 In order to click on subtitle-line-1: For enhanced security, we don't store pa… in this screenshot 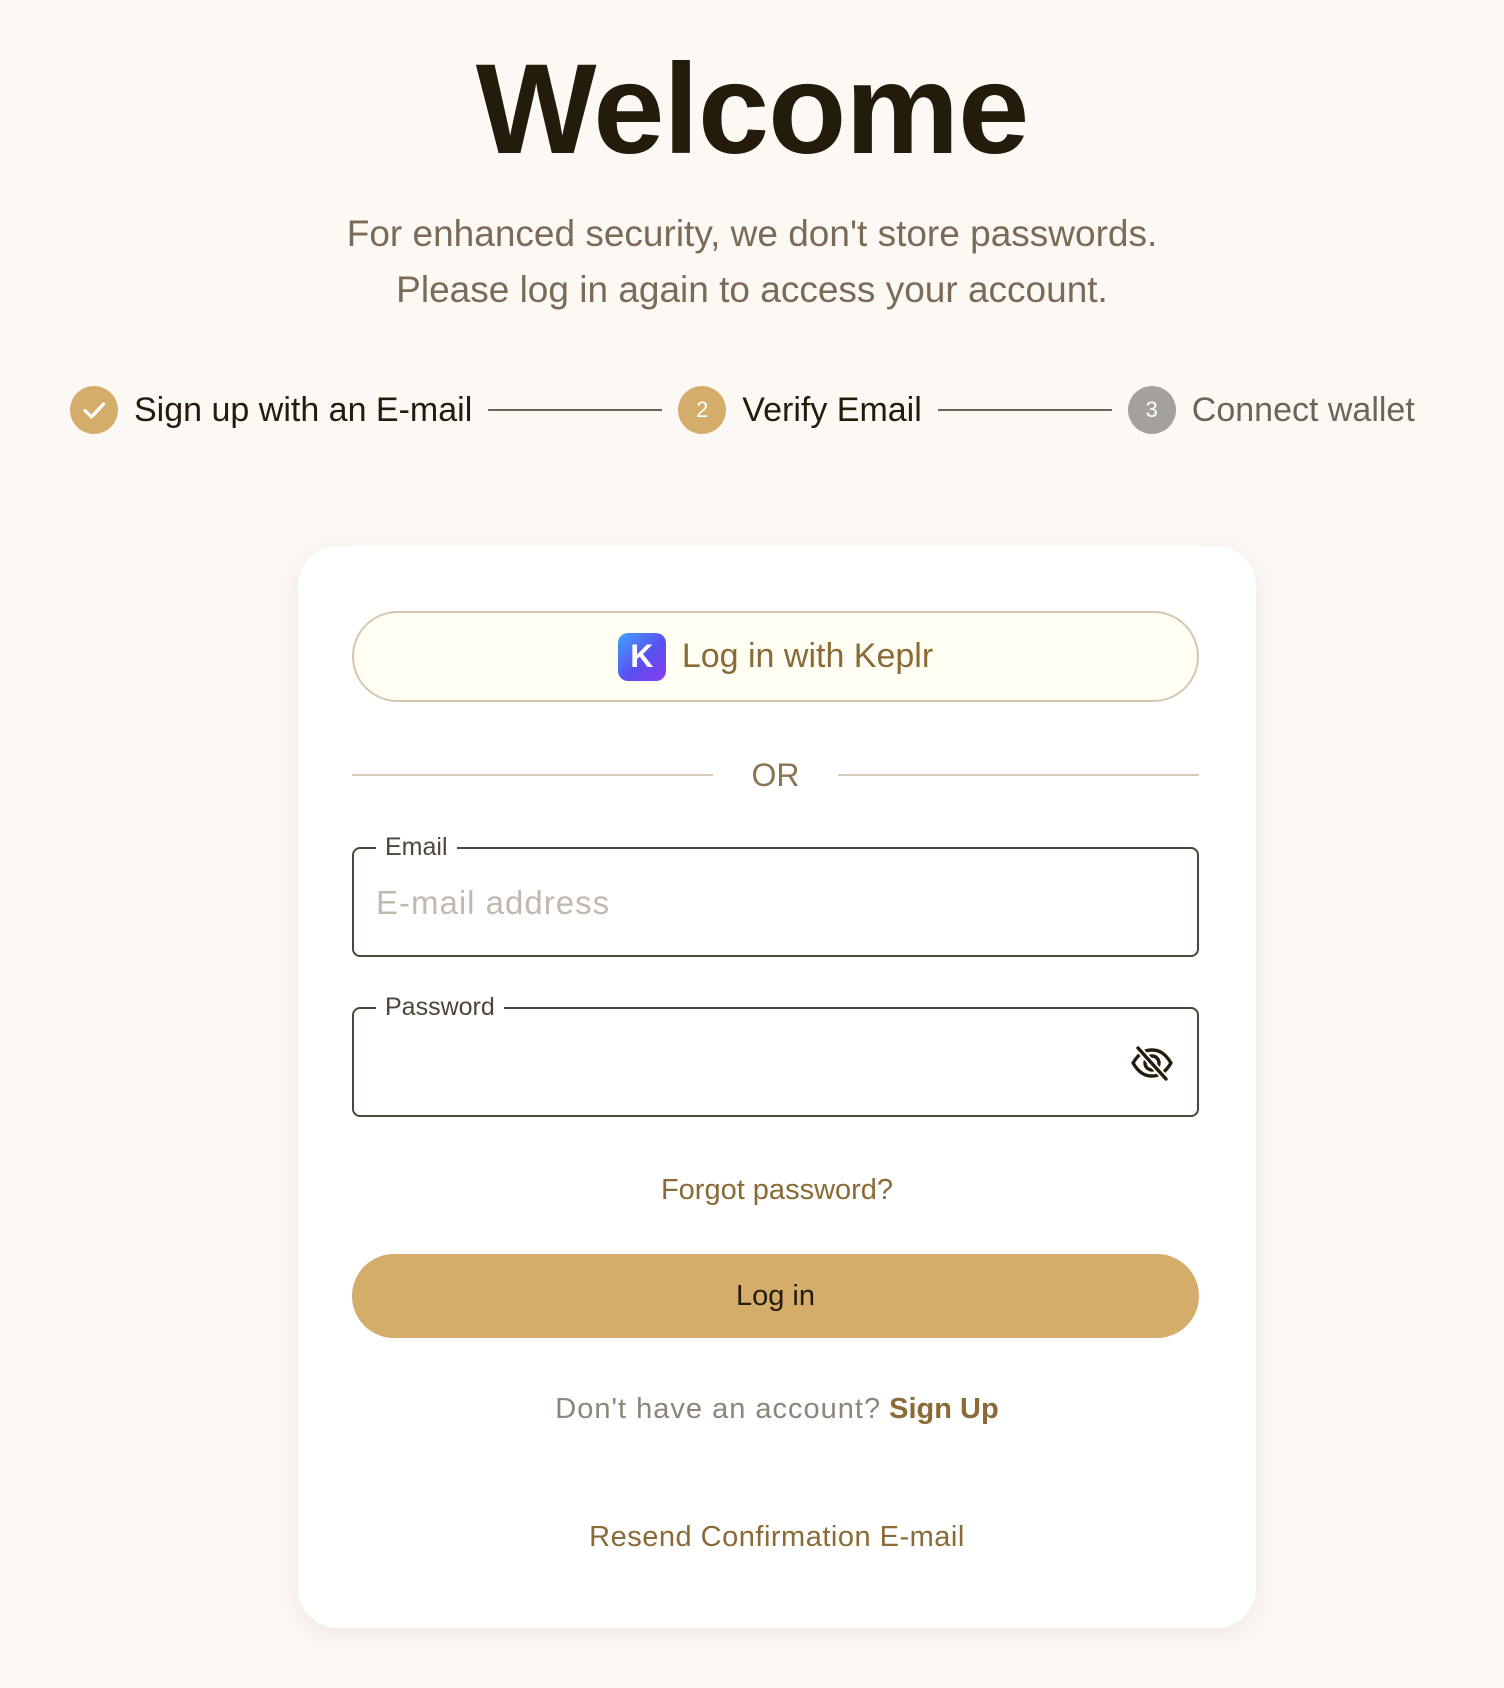, I will do `click(752, 233)`.